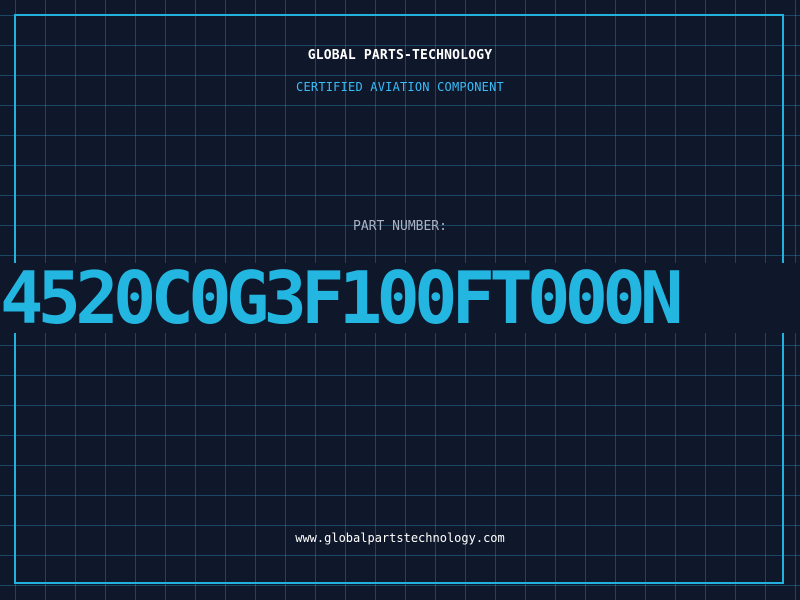 This screenshot has height=600, width=800. I want to click on part-number-band: 4520C0G3F100FT000N, so click(400, 298).